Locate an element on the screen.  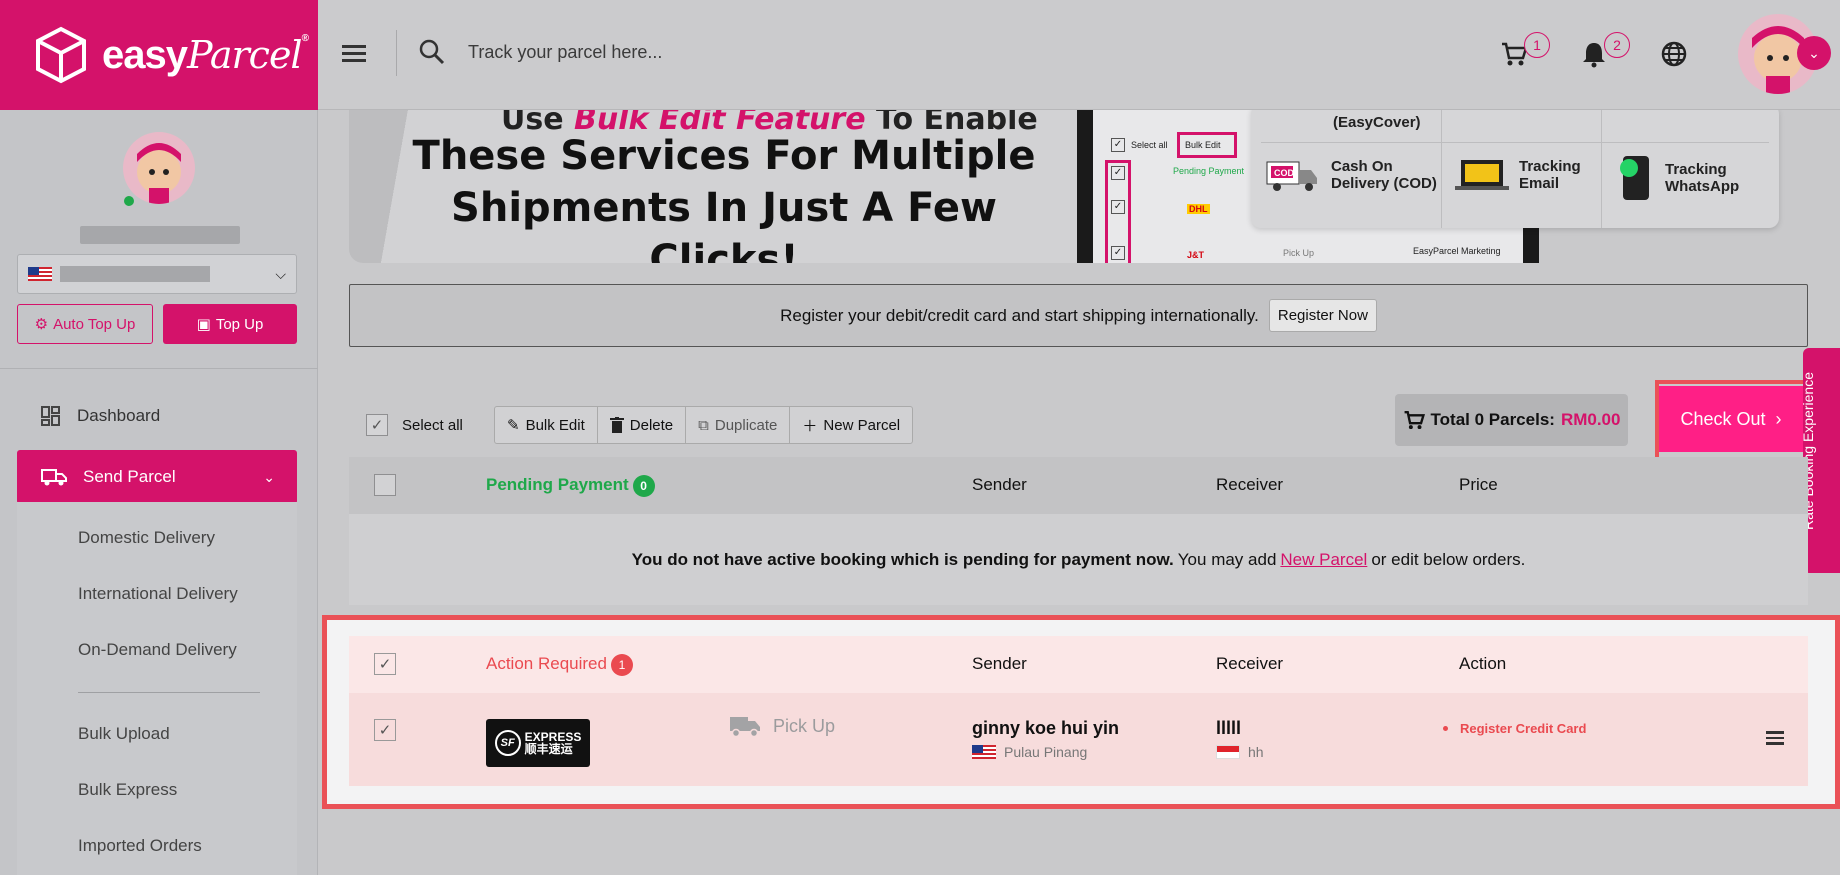
service-tracking-email: Tracking Email is located at coordinates (1518, 175).